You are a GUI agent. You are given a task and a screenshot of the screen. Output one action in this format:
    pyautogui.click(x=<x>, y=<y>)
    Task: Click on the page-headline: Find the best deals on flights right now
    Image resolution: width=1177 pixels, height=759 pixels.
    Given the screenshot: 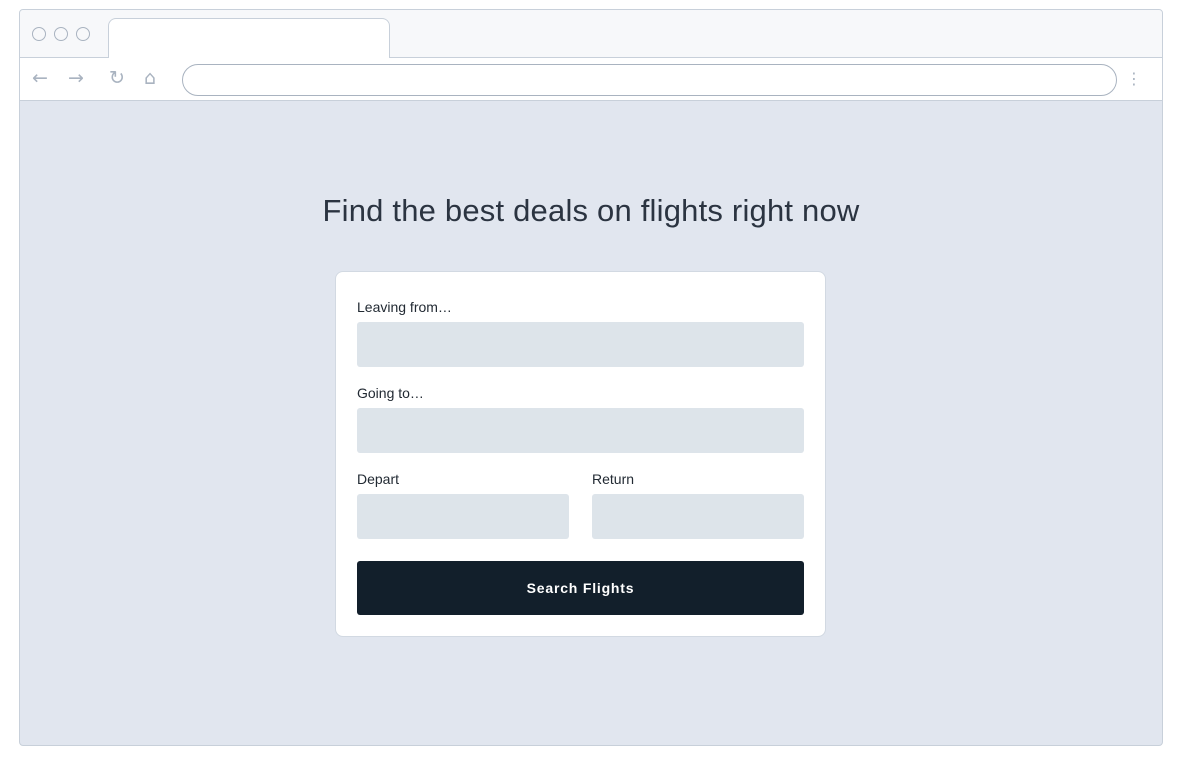 What is the action you would take?
    pyautogui.click(x=591, y=210)
    